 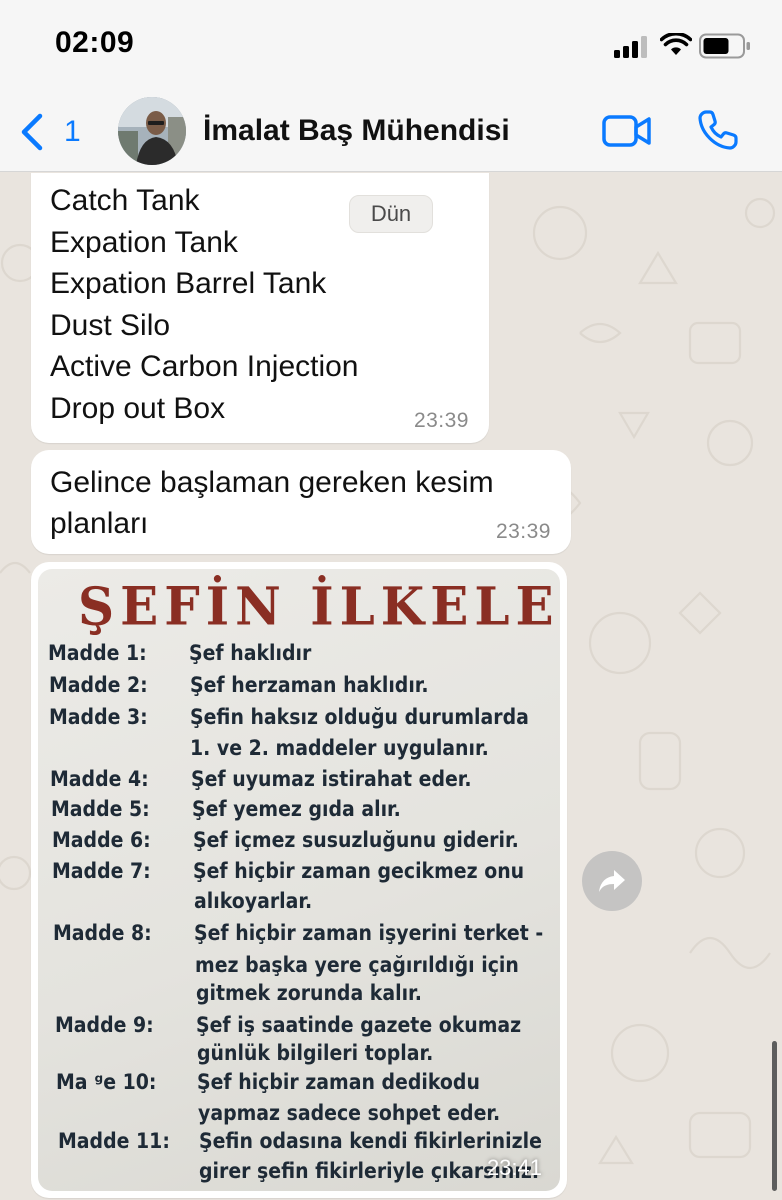 What do you see at coordinates (514, 1167) in the screenshot?
I see `message-timestamp: 23:41` at bounding box center [514, 1167].